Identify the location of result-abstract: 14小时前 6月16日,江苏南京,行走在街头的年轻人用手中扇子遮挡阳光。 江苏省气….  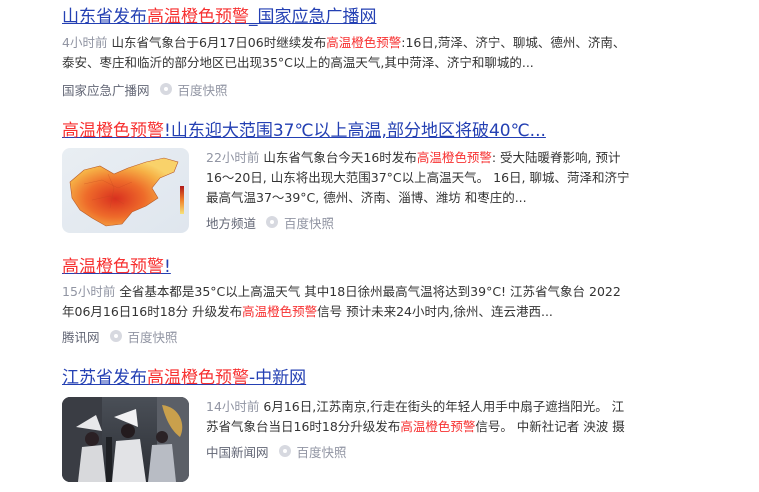
(419, 417).